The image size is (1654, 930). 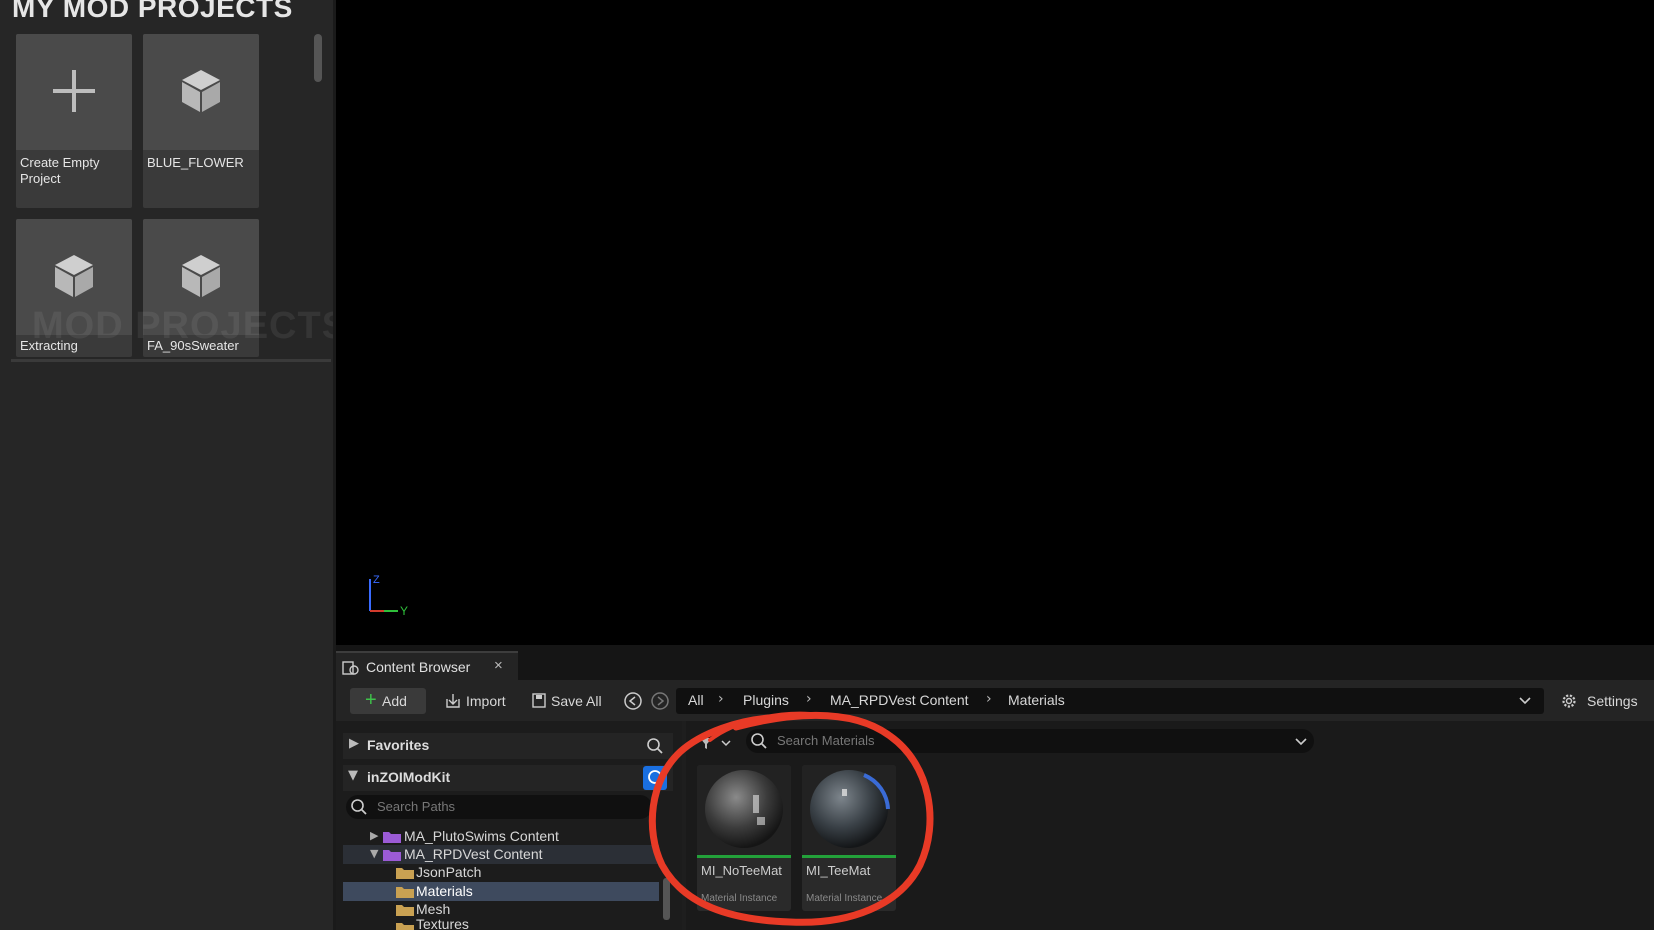 I want to click on favorites-label: Favorites, so click(x=398, y=745).